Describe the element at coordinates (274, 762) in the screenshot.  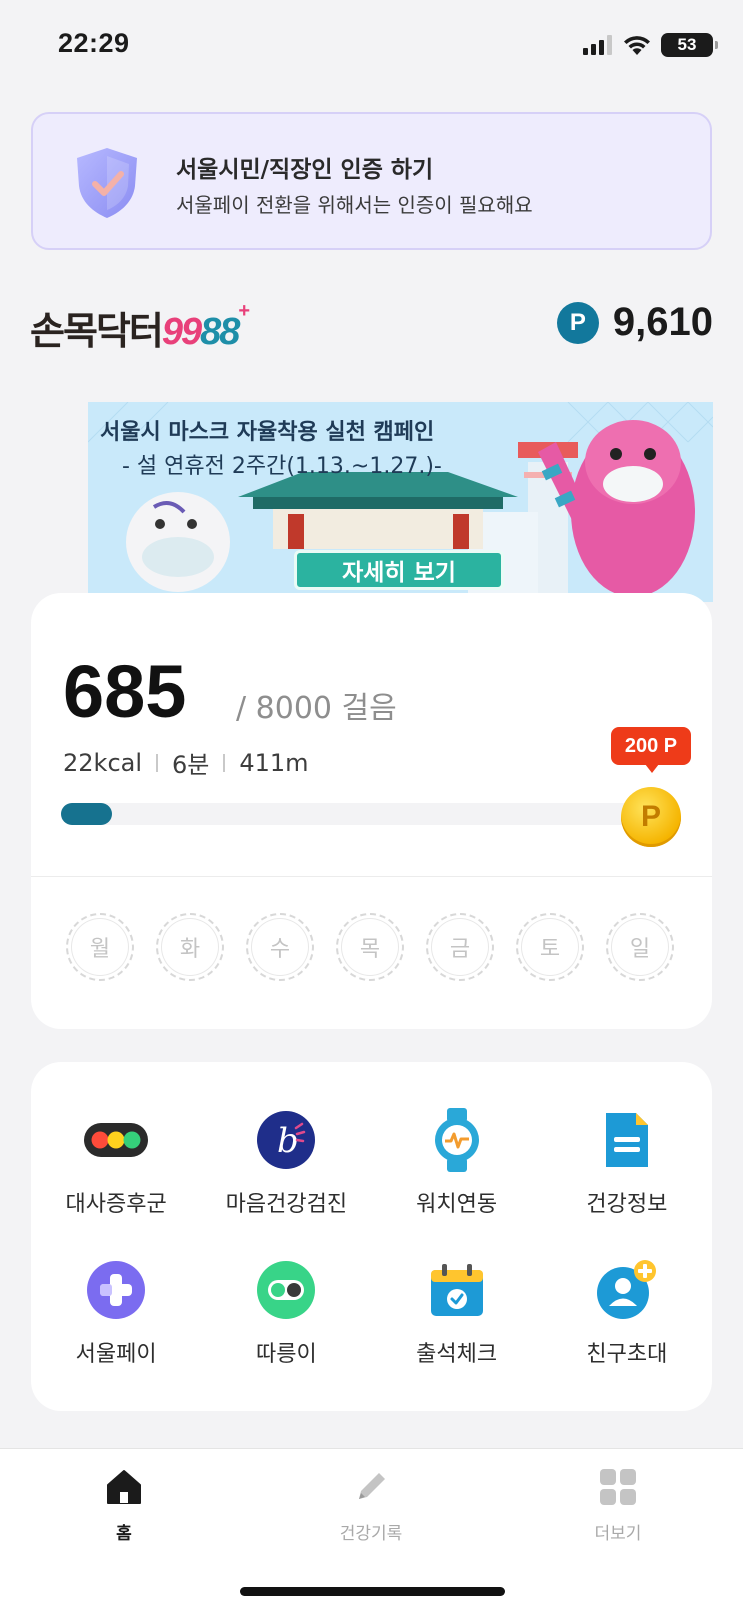
I see `step-stat-distance: 411m` at that location.